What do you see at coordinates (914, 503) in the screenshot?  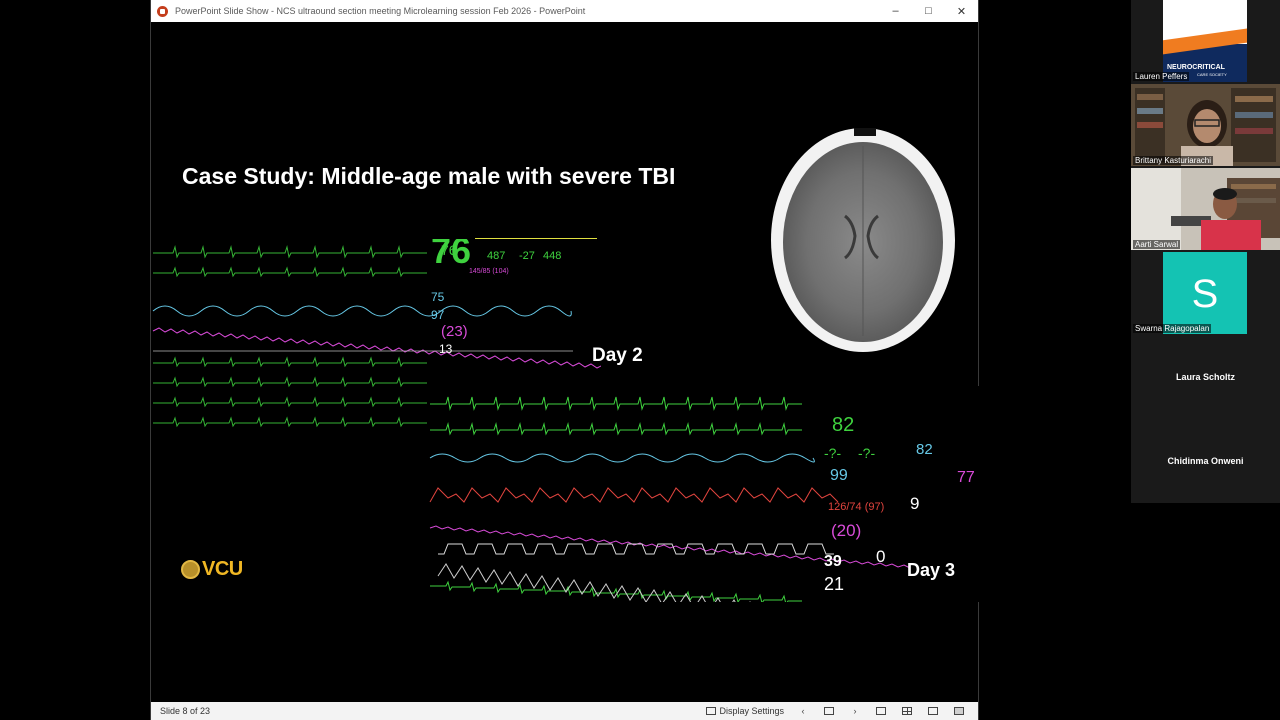 I see `day3-psi-value: 9` at bounding box center [914, 503].